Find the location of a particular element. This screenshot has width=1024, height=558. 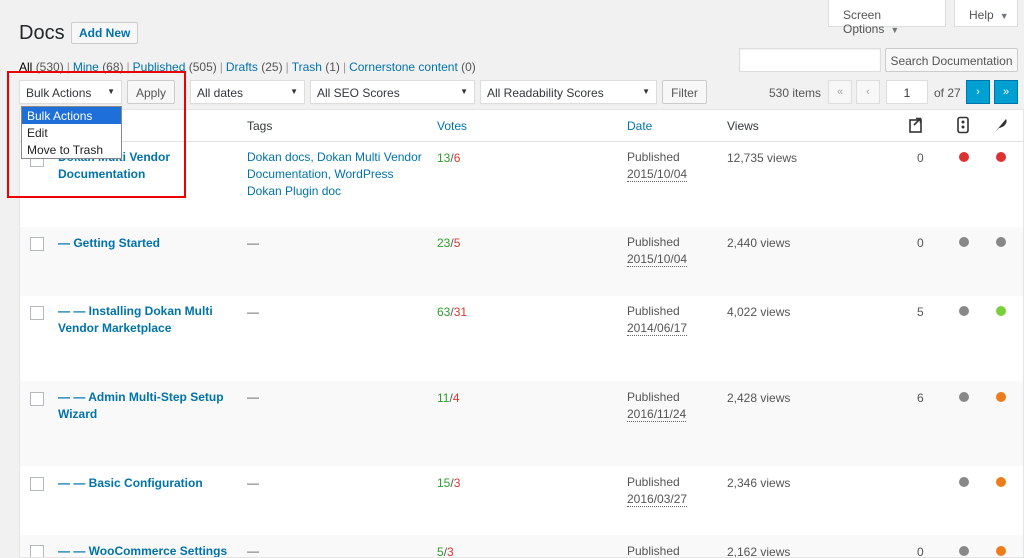

doc-date: Published 2014/06/17 is located at coordinates (657, 320).